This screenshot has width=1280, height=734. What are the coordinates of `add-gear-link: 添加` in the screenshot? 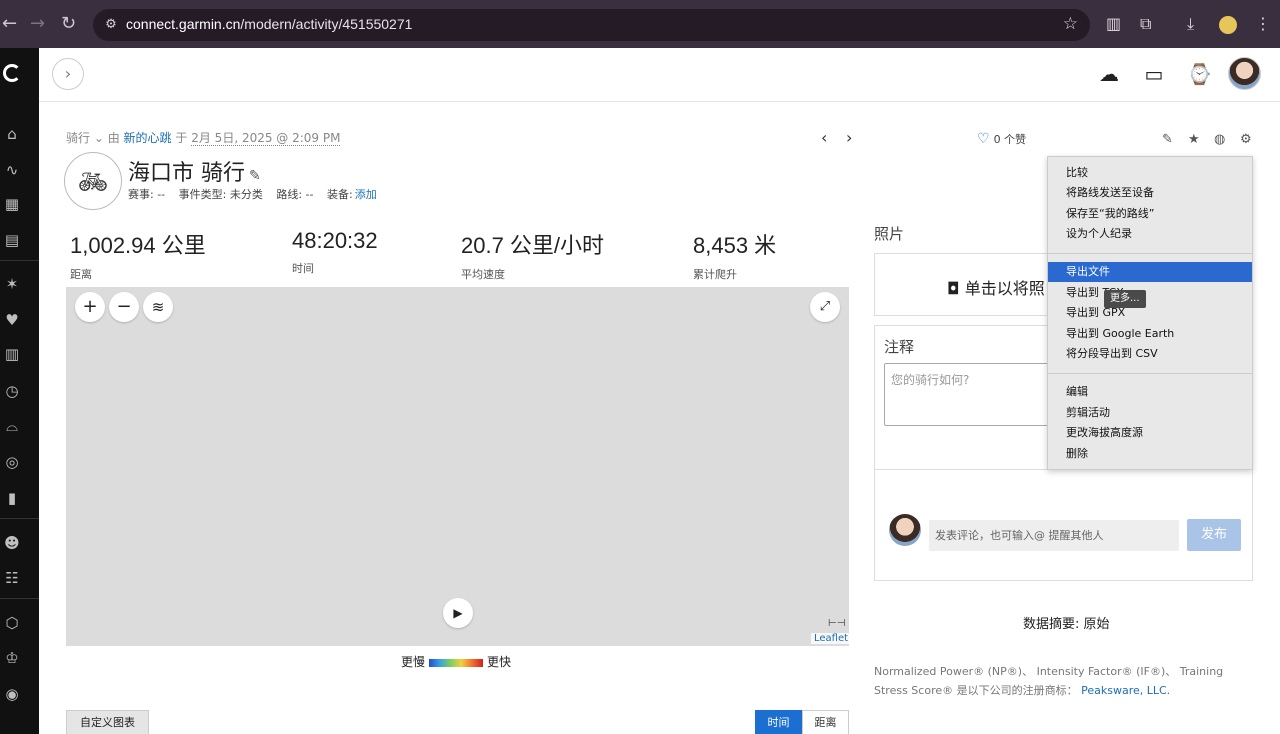 It's located at (366, 194).